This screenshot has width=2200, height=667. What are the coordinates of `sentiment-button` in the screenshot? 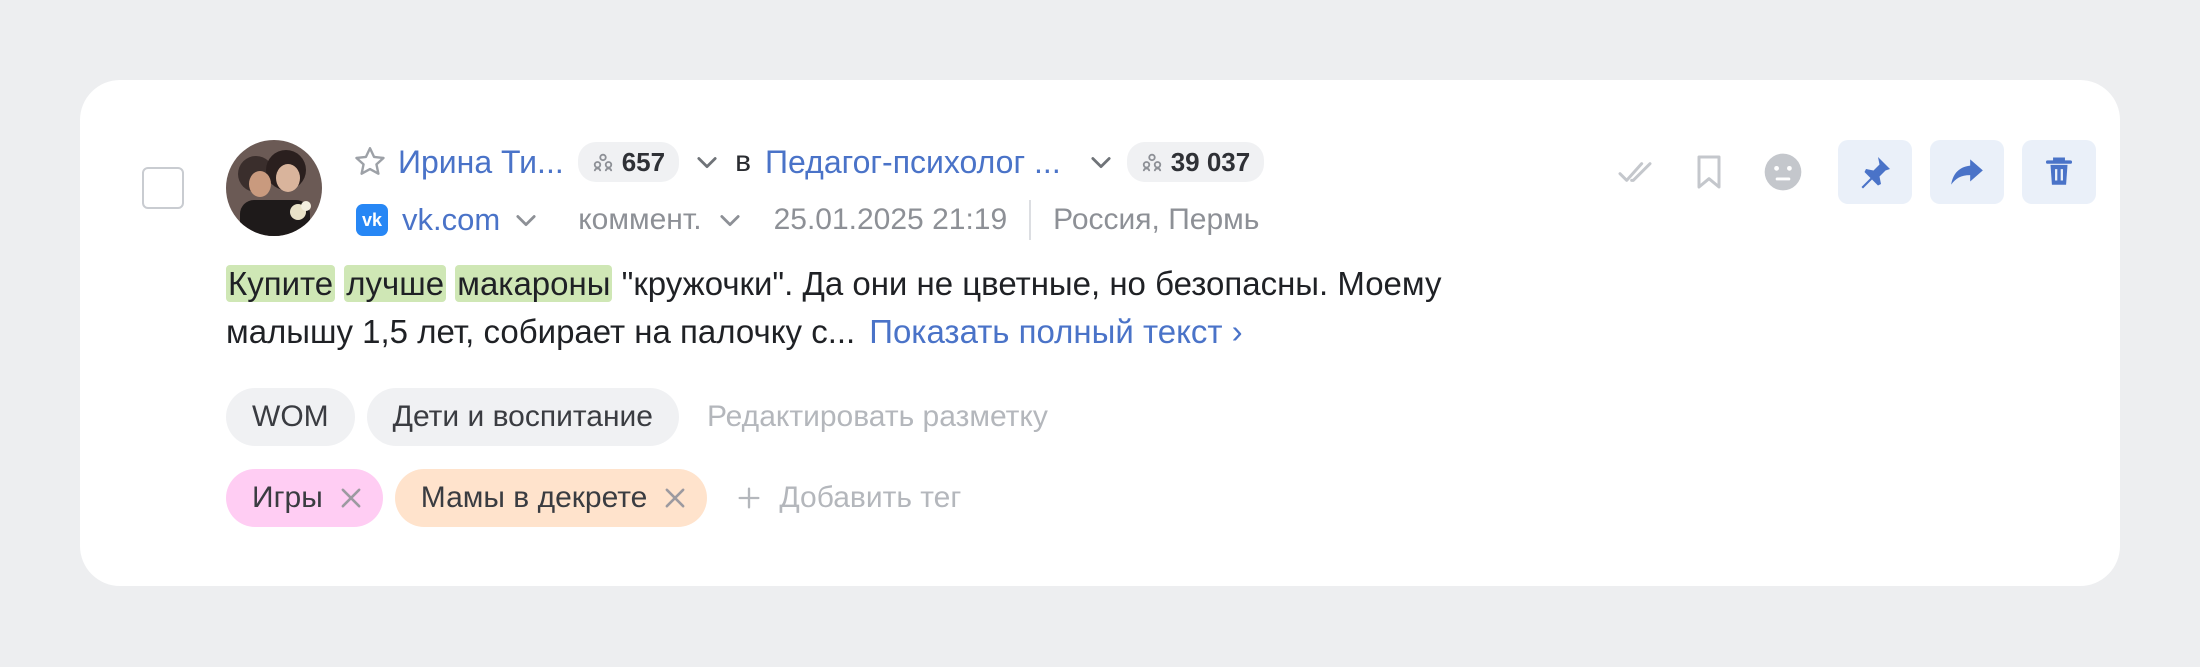 It's located at (1783, 172).